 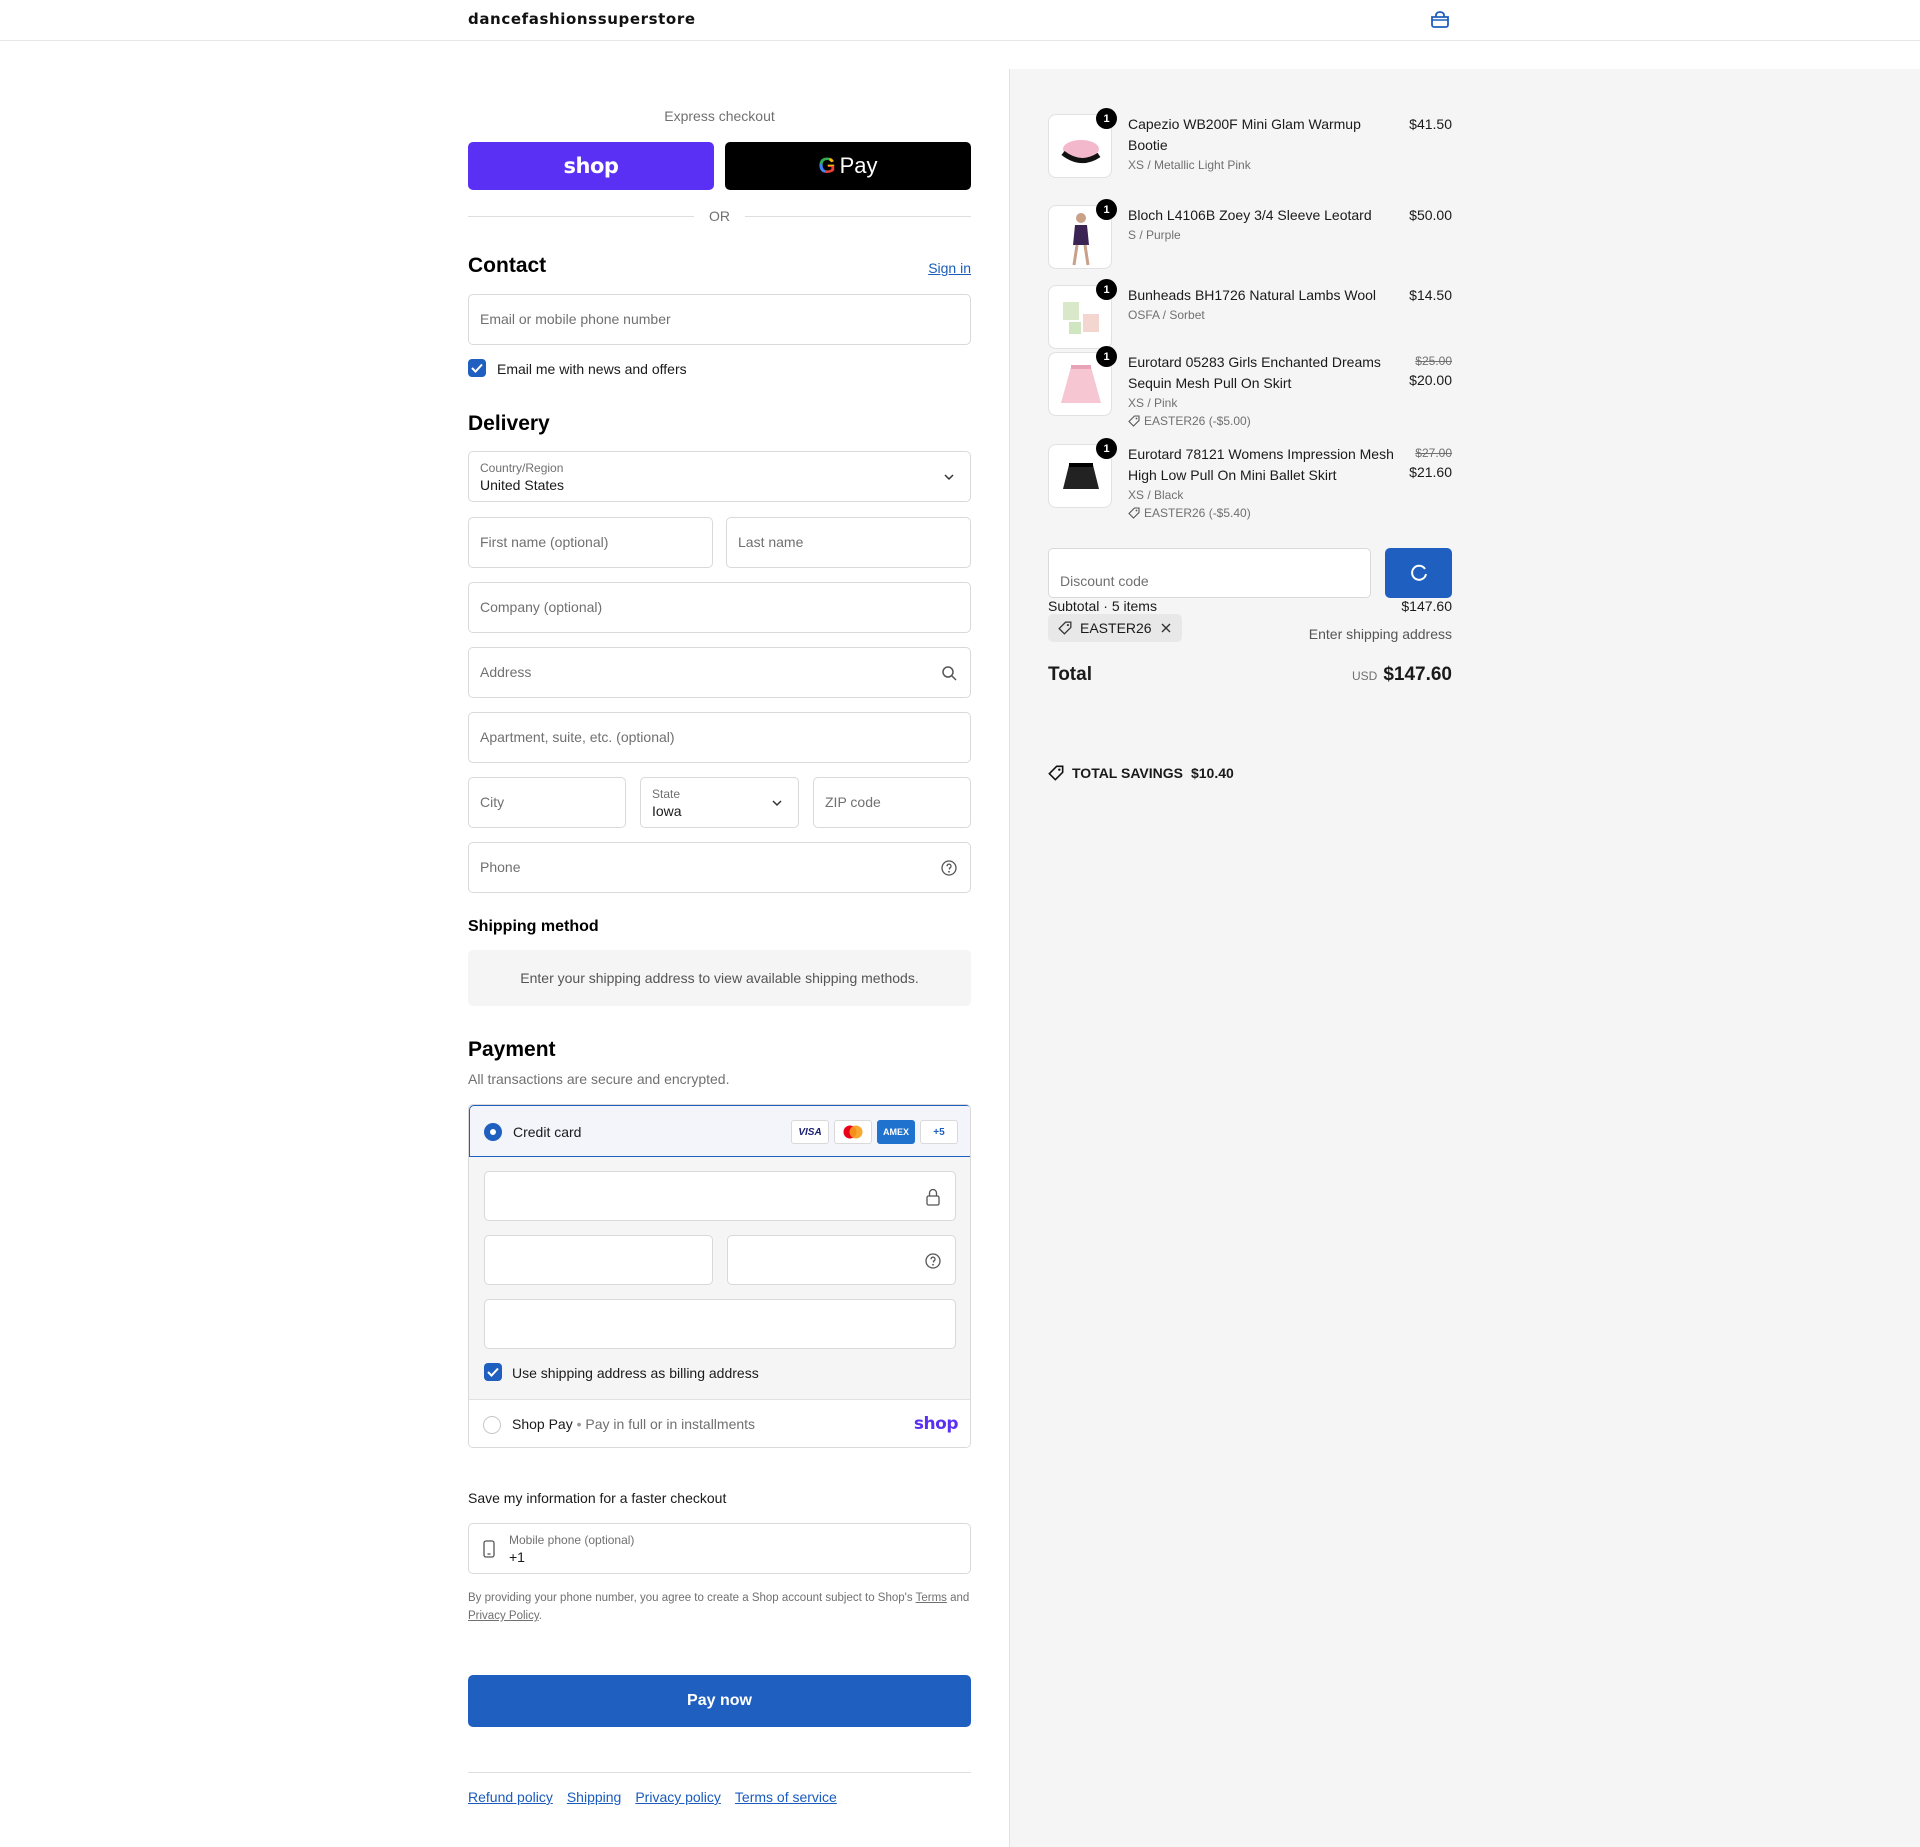 I want to click on first-name-field: First name (optional), so click(x=590, y=542).